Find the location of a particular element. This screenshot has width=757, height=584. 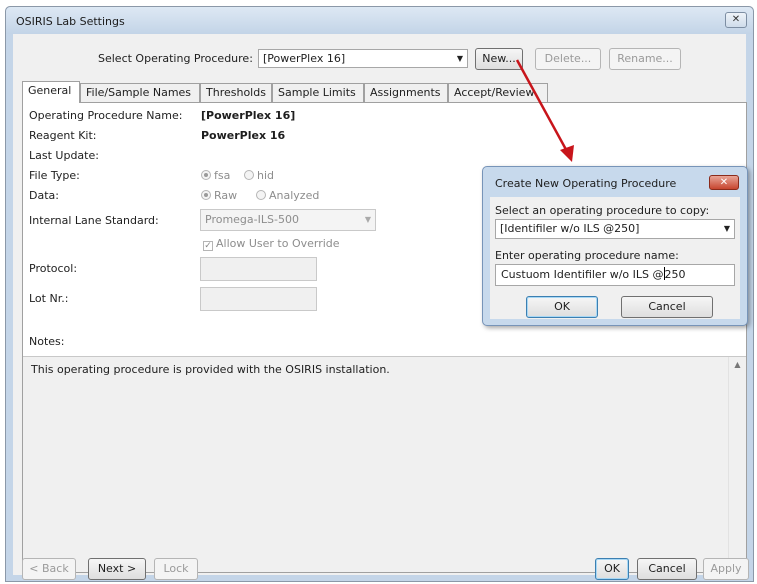

name-text-before-caret: Custuom Identifiler w/o ILS @ is located at coordinates (582, 274).